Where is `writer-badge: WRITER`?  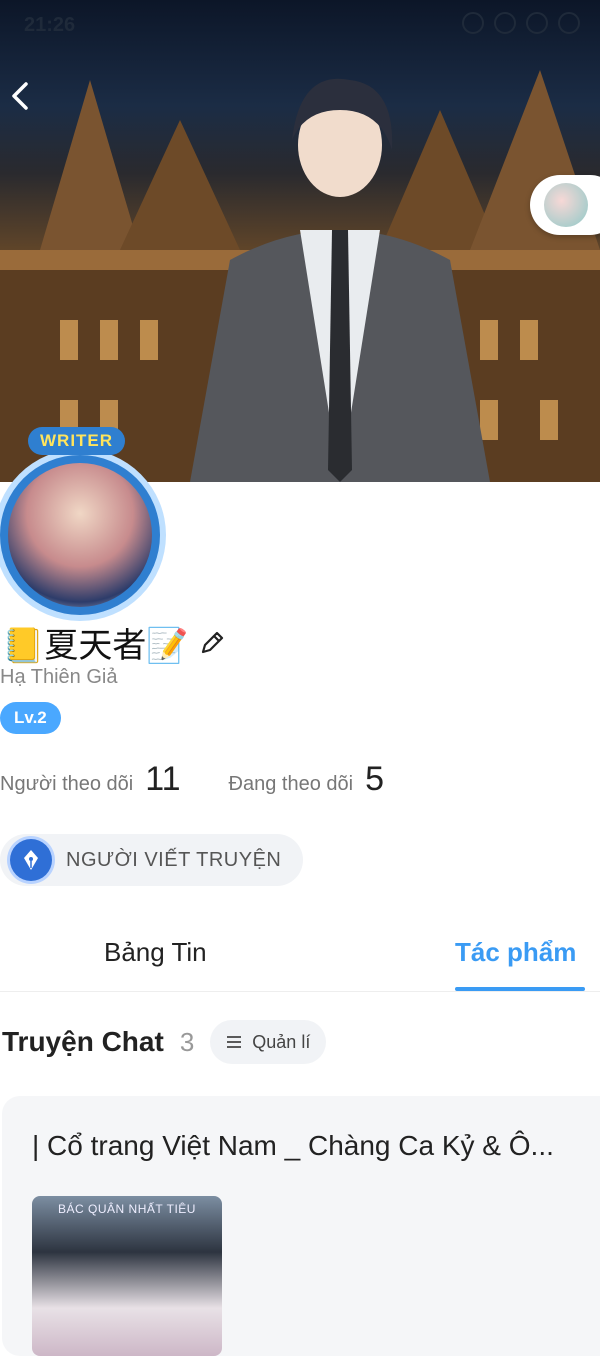
writer-badge: WRITER is located at coordinates (77, 441).